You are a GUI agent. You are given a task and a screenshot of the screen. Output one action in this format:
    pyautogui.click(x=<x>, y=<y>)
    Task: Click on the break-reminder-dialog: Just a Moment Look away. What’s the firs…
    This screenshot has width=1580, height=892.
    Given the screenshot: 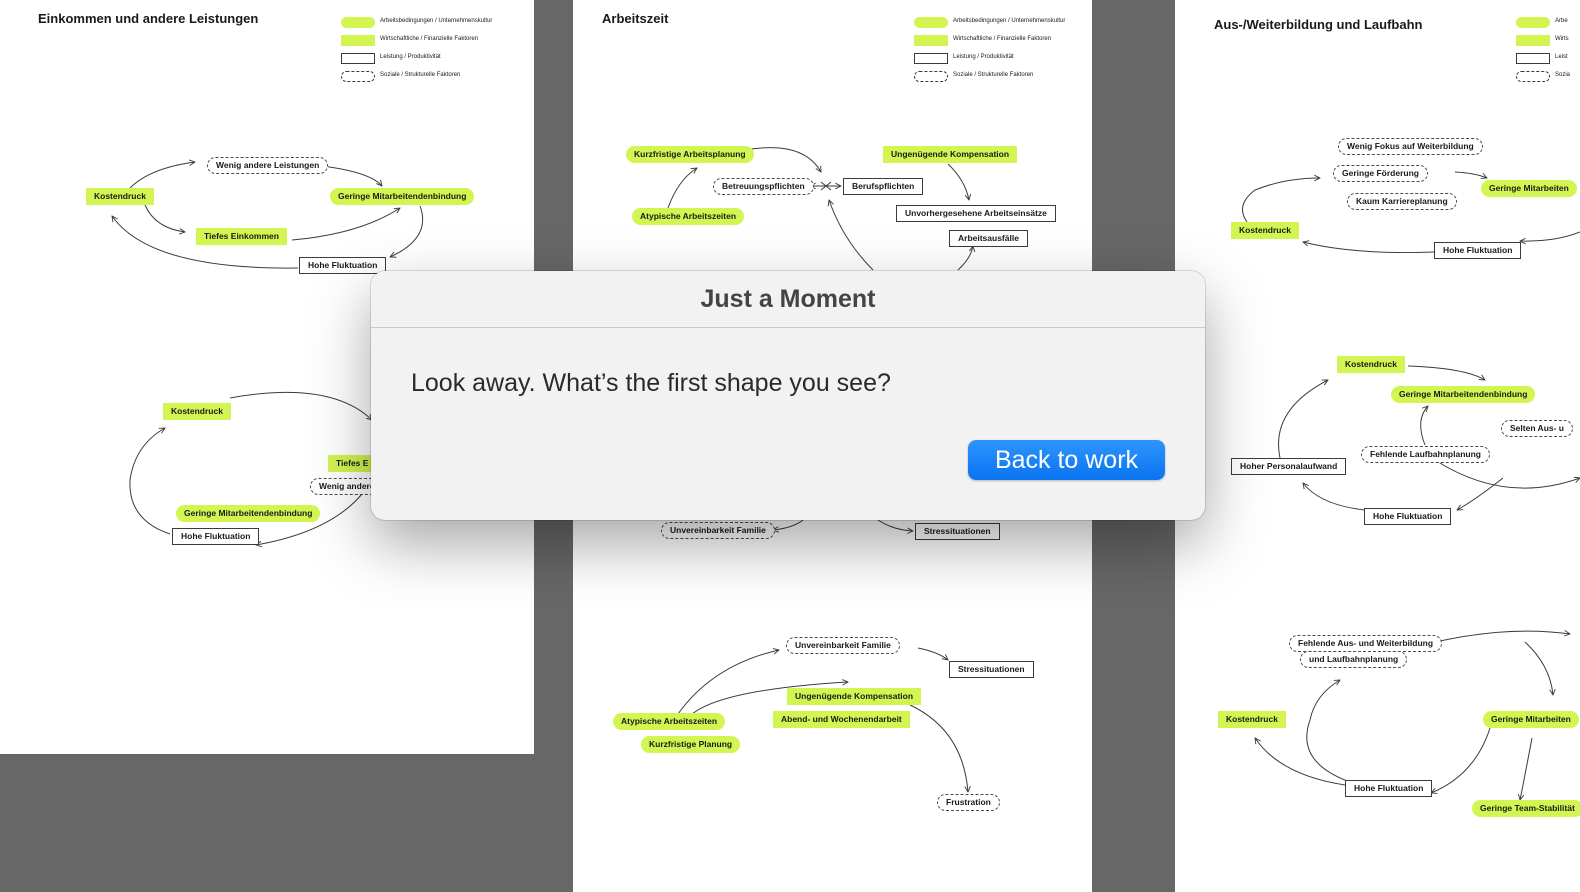 What is the action you would take?
    pyautogui.click(x=788, y=395)
    